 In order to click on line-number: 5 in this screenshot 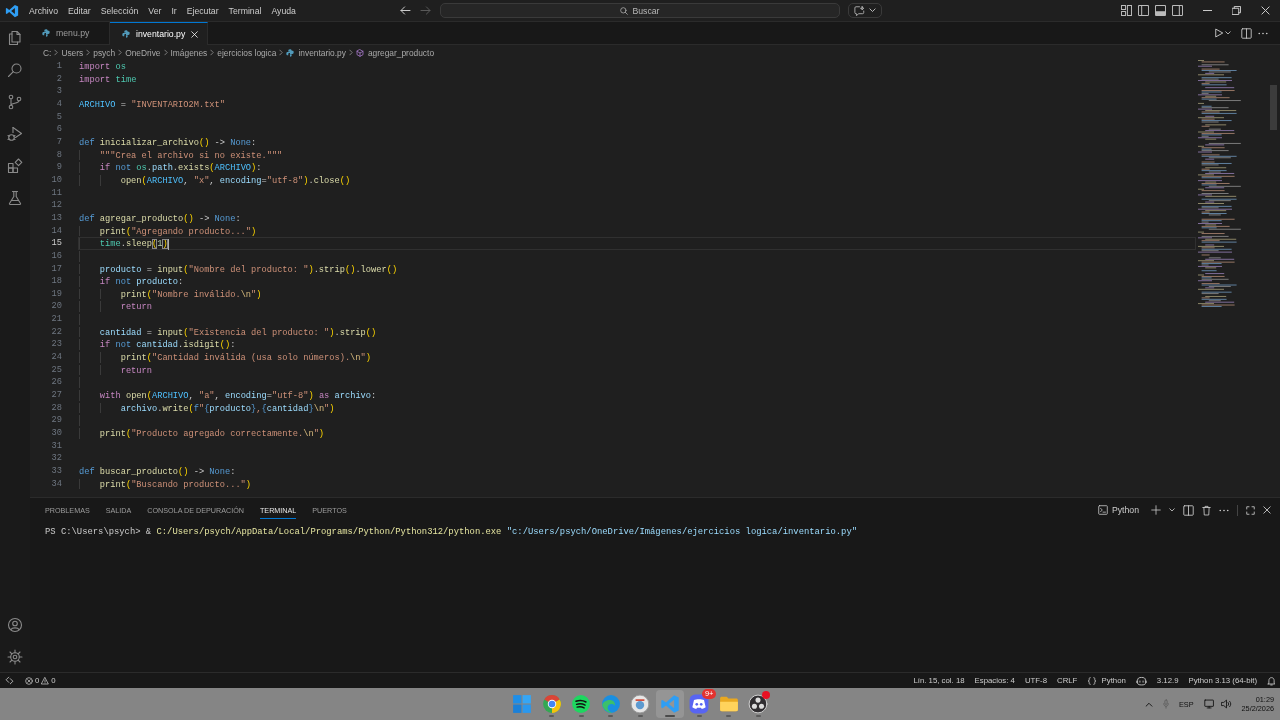, I will do `click(58, 117)`.